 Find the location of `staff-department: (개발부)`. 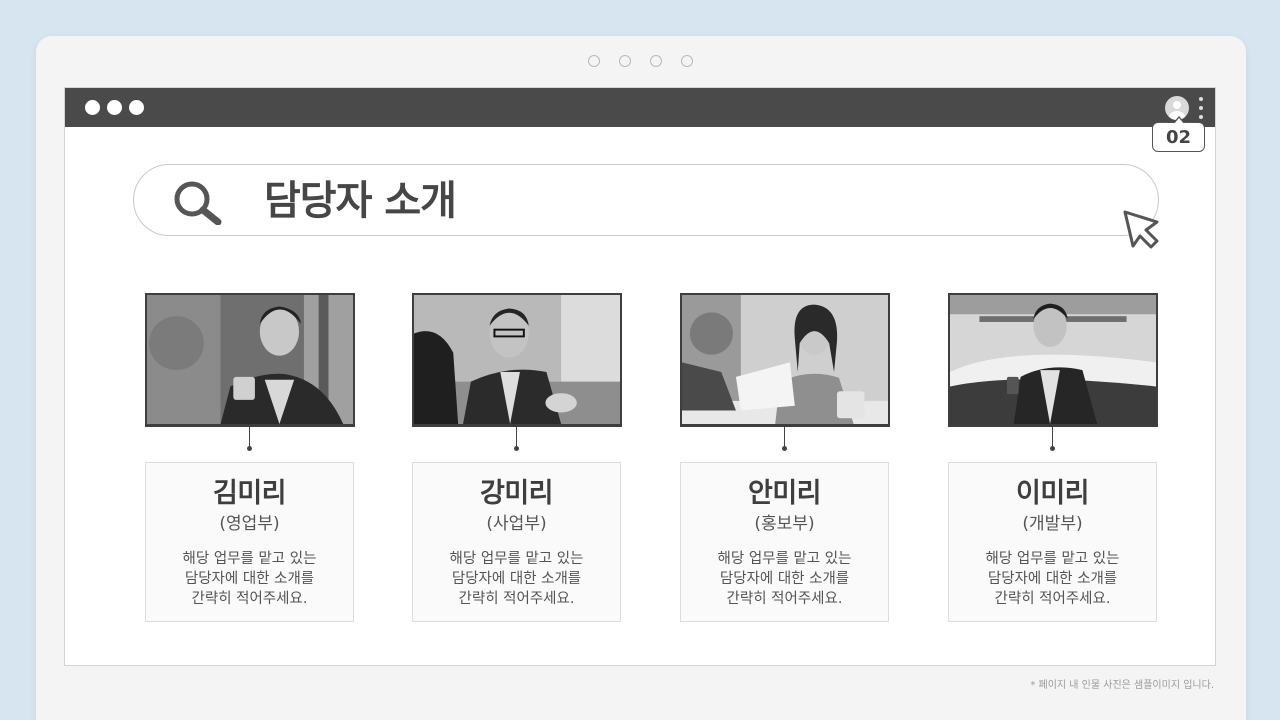

staff-department: (개발부) is located at coordinates (1052, 524).